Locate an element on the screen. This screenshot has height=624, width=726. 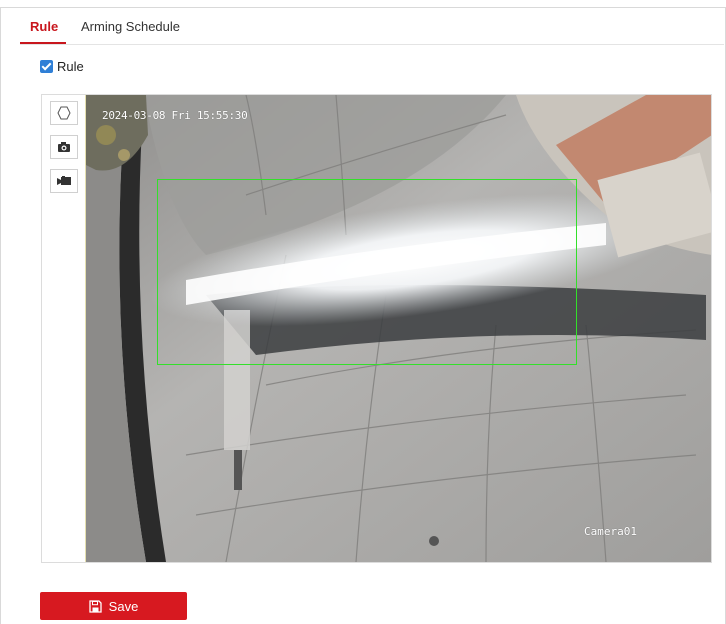
panel-border-left is located at coordinates (0, 315).